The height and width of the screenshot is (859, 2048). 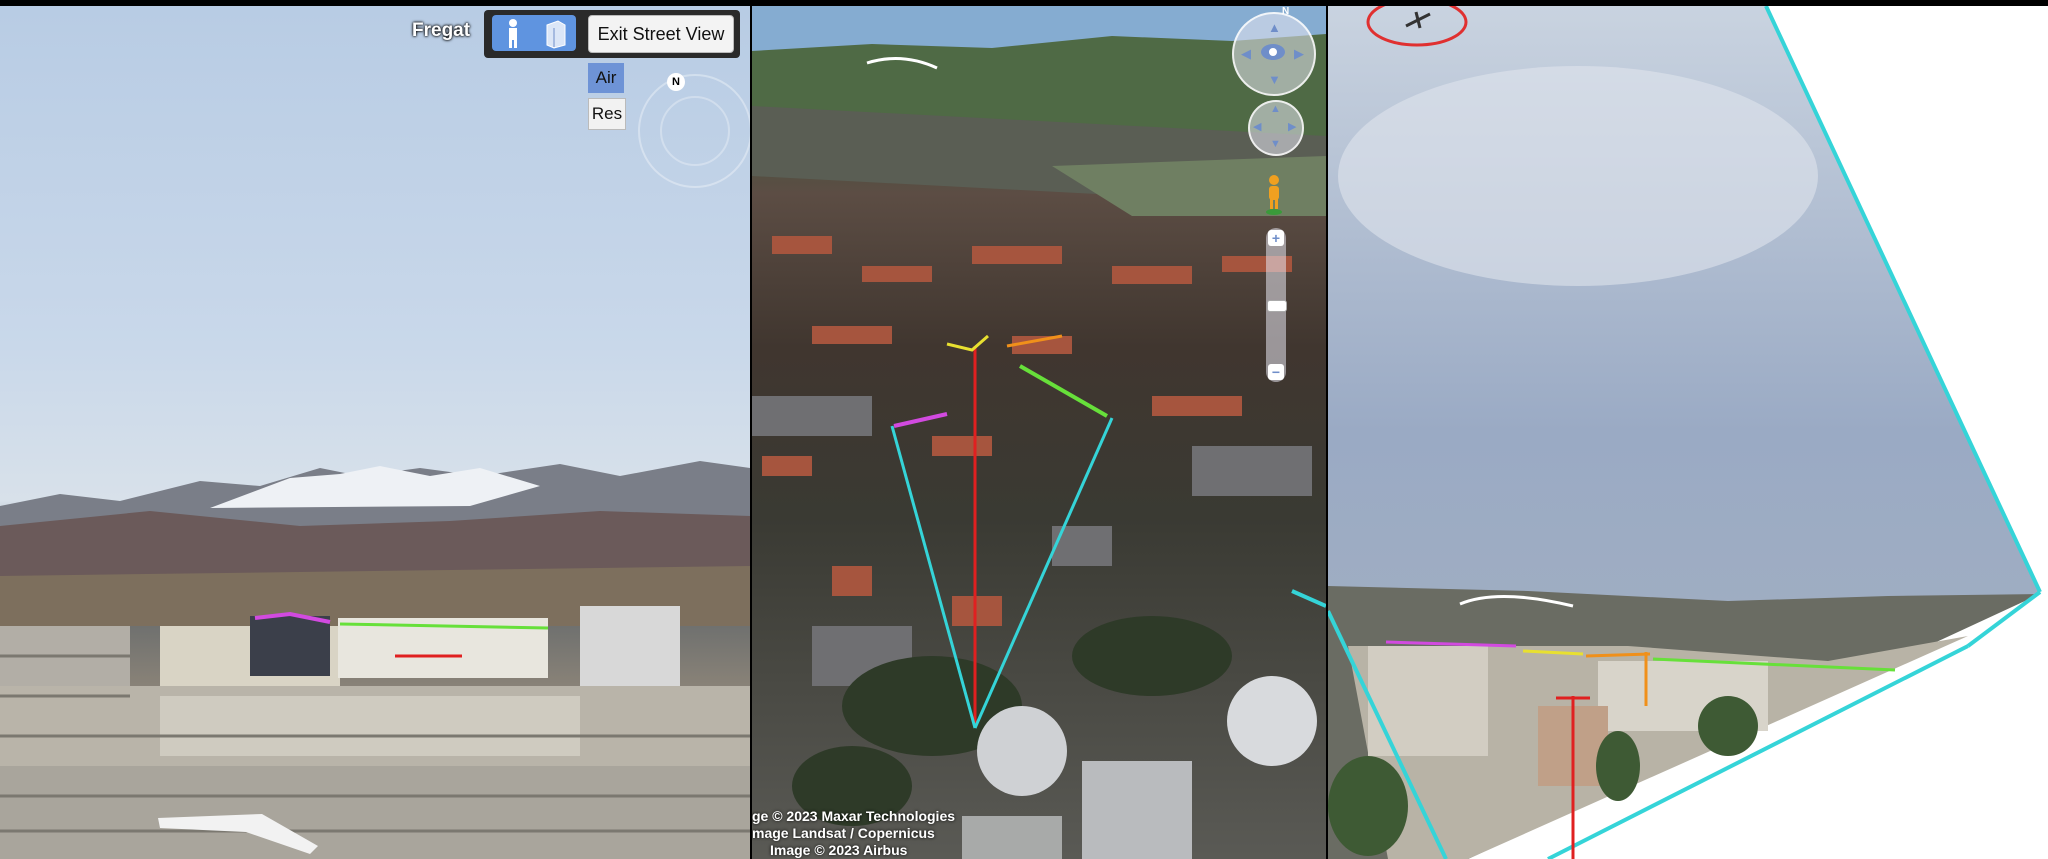 I want to click on pegman-icon, so click(x=1274, y=195).